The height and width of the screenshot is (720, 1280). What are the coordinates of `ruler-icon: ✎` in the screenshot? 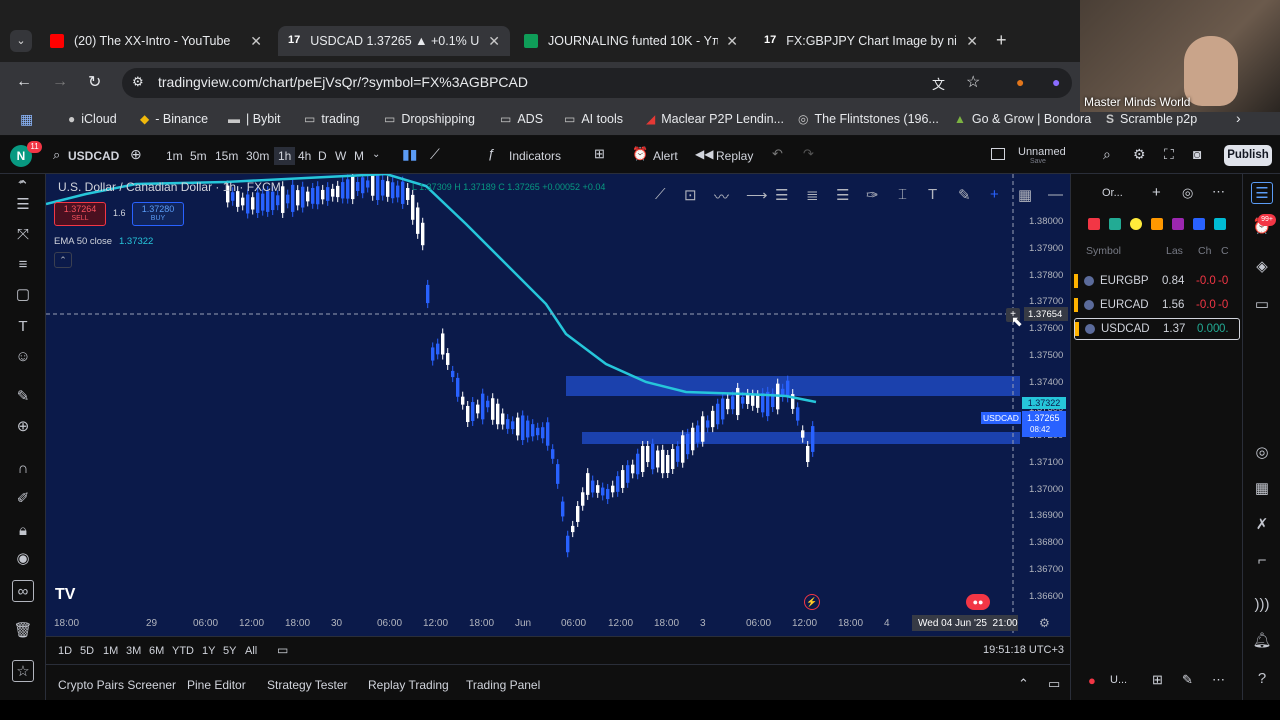 It's located at (23, 397).